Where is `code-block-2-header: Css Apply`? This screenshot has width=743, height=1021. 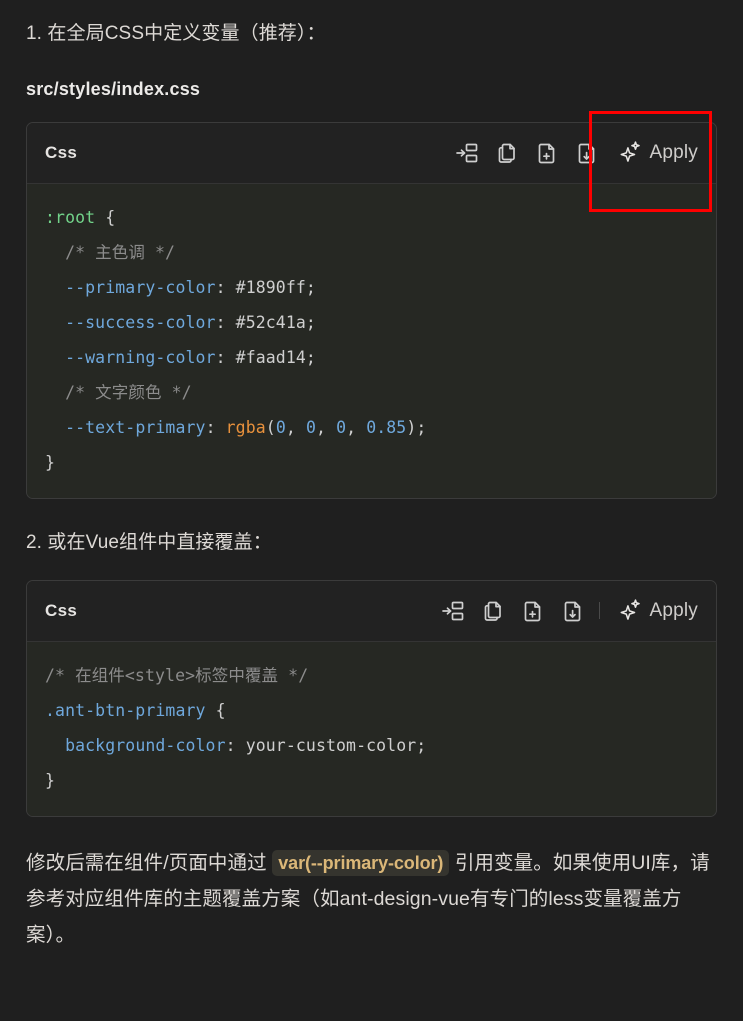 code-block-2-header: Css Apply is located at coordinates (371, 611).